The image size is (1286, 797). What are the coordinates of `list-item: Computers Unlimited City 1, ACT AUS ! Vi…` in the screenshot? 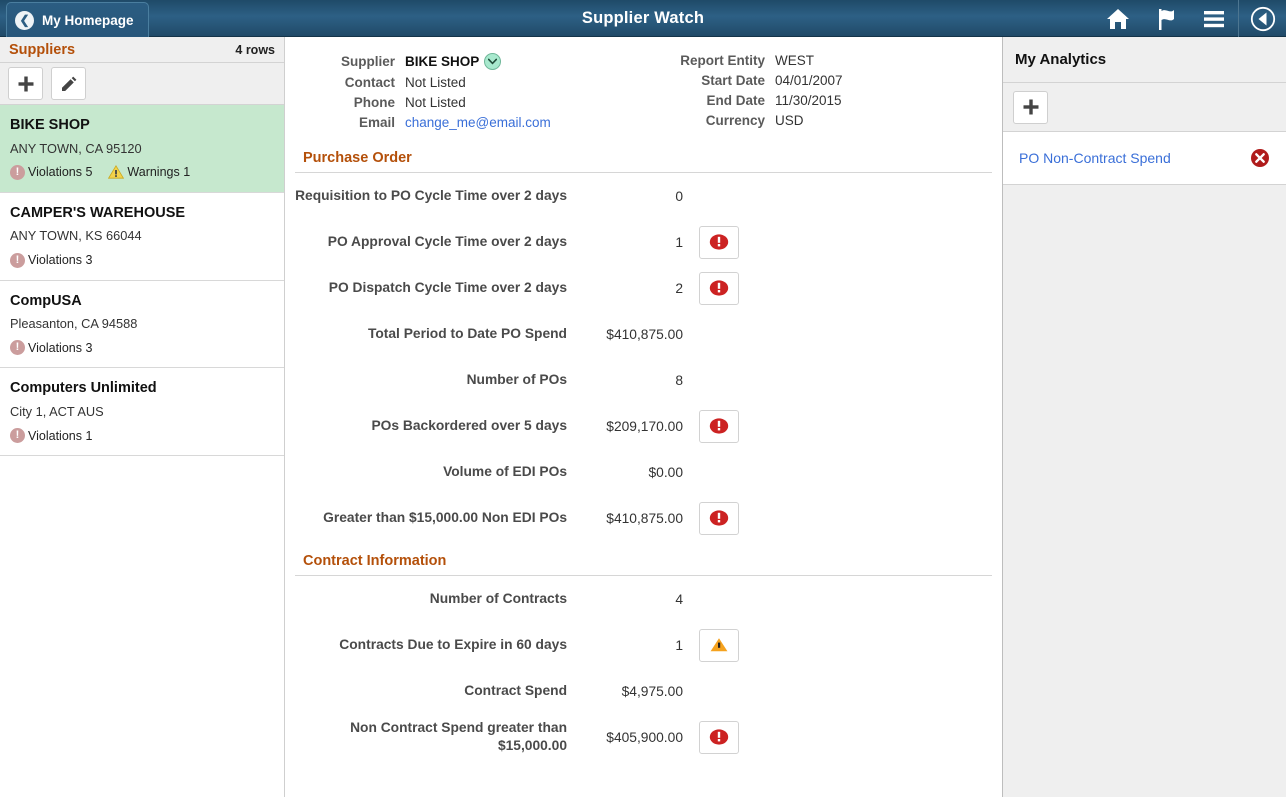 It's located at (142, 412).